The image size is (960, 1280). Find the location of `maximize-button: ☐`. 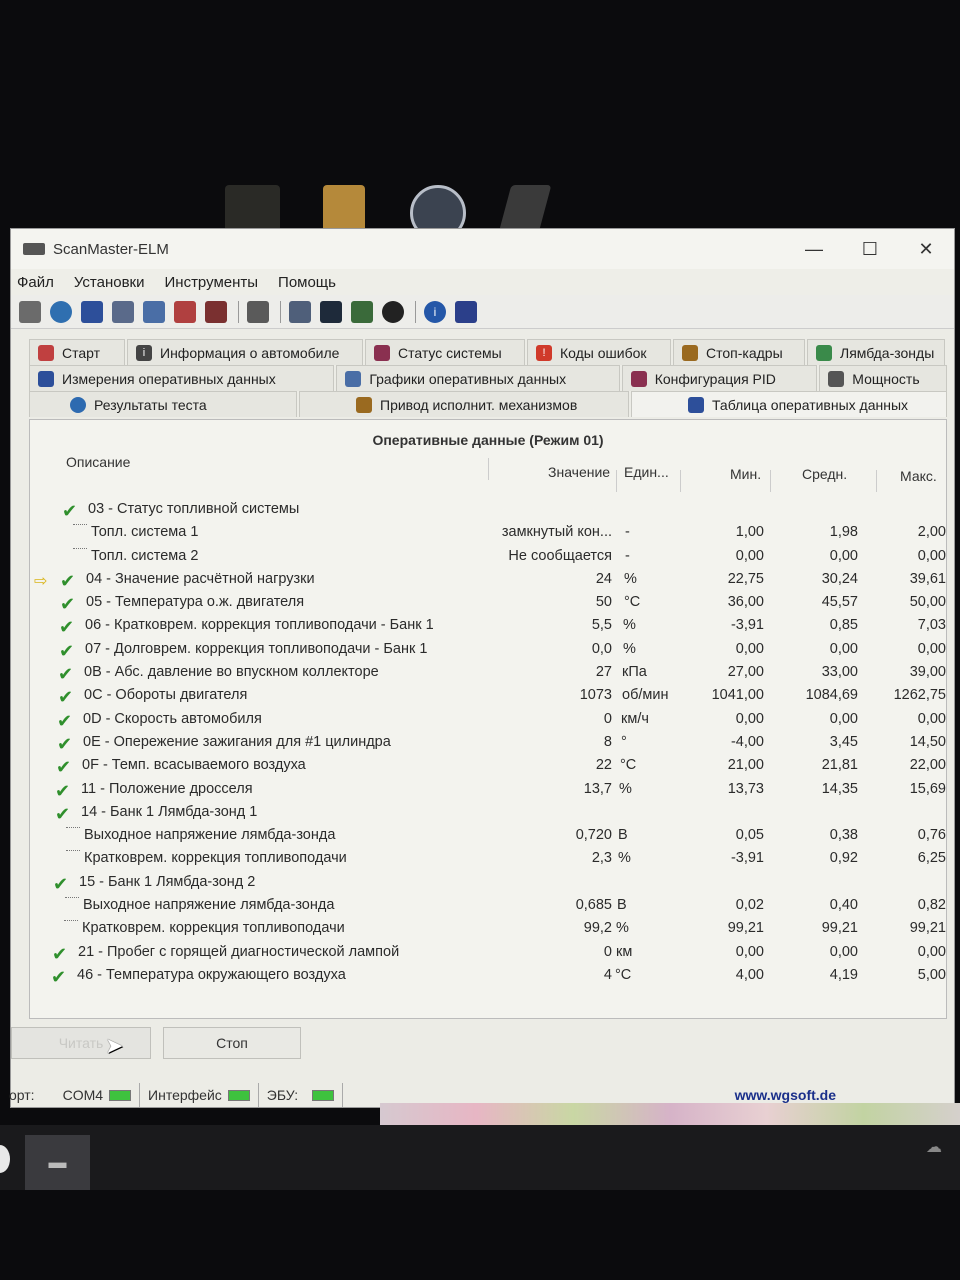

maximize-button: ☐ is located at coordinates (870, 249).